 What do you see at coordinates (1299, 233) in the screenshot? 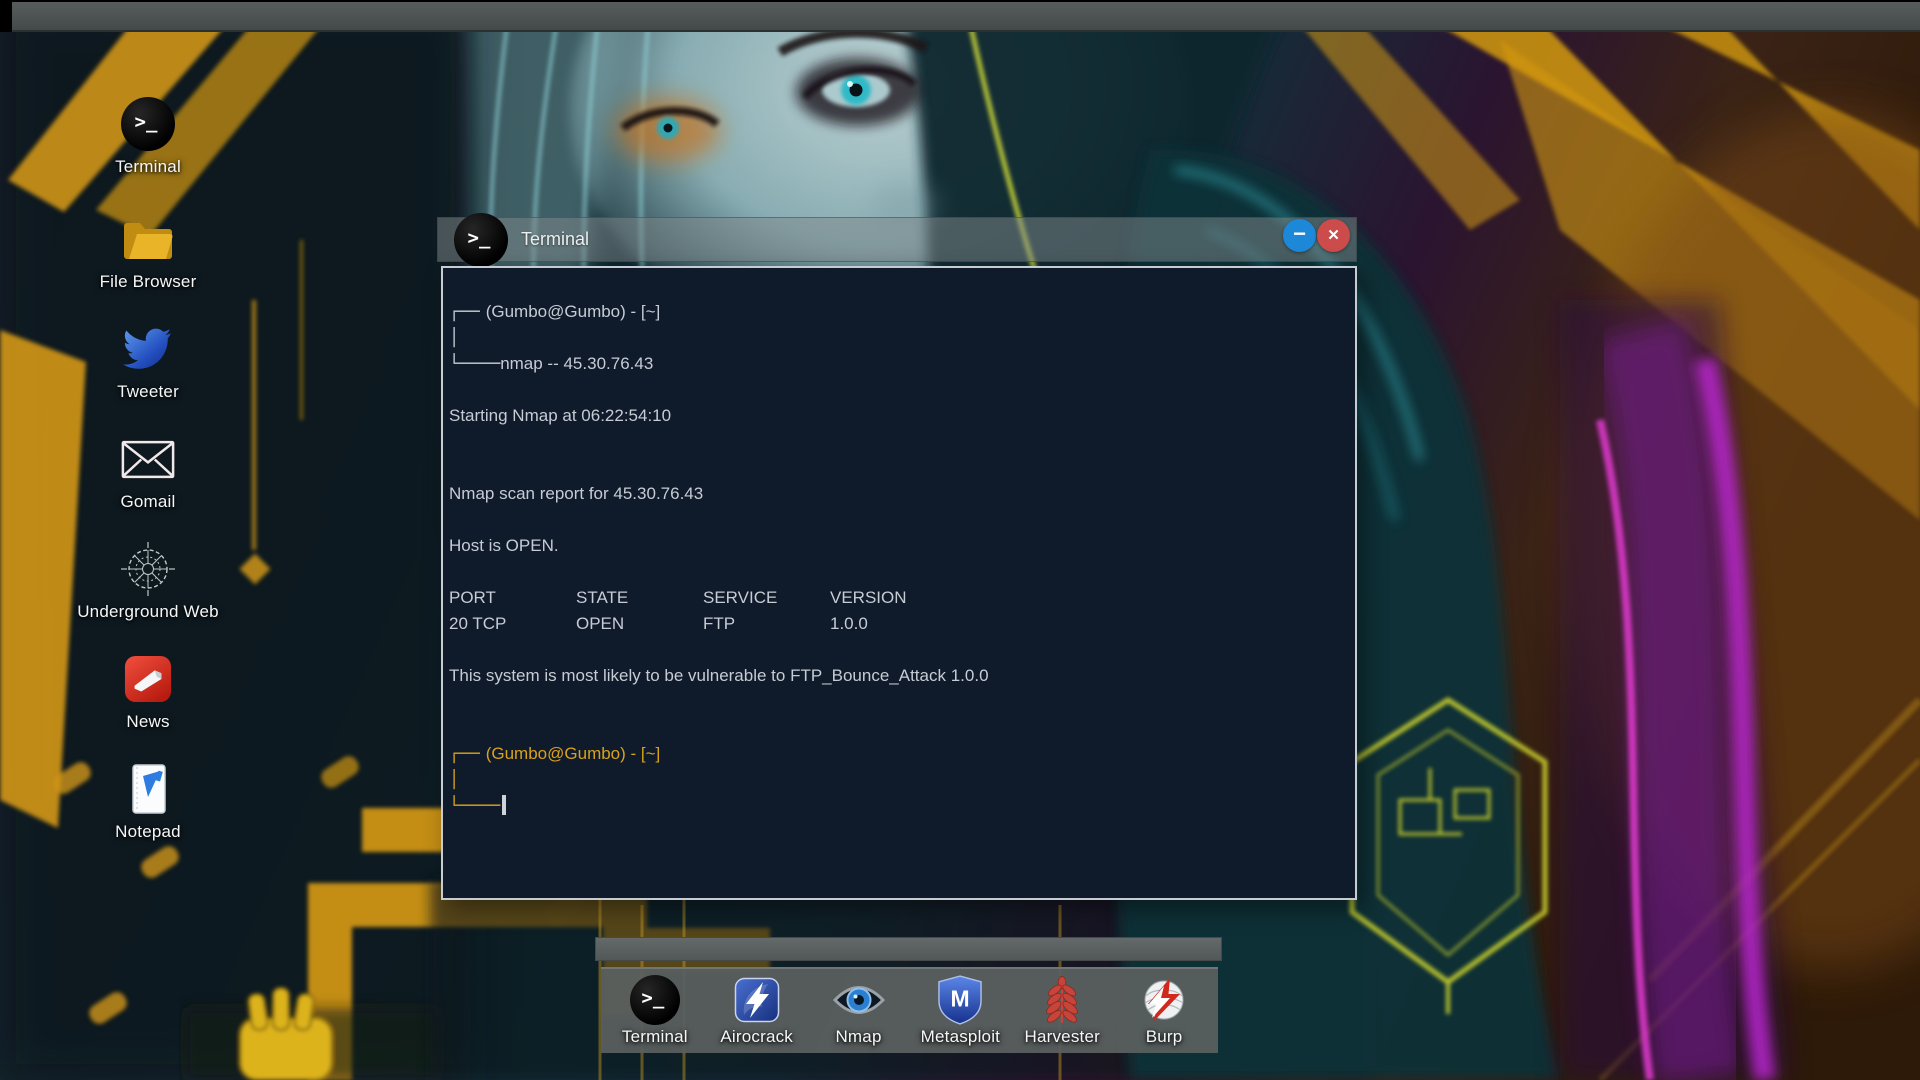
I see `minimize-icon: −` at bounding box center [1299, 233].